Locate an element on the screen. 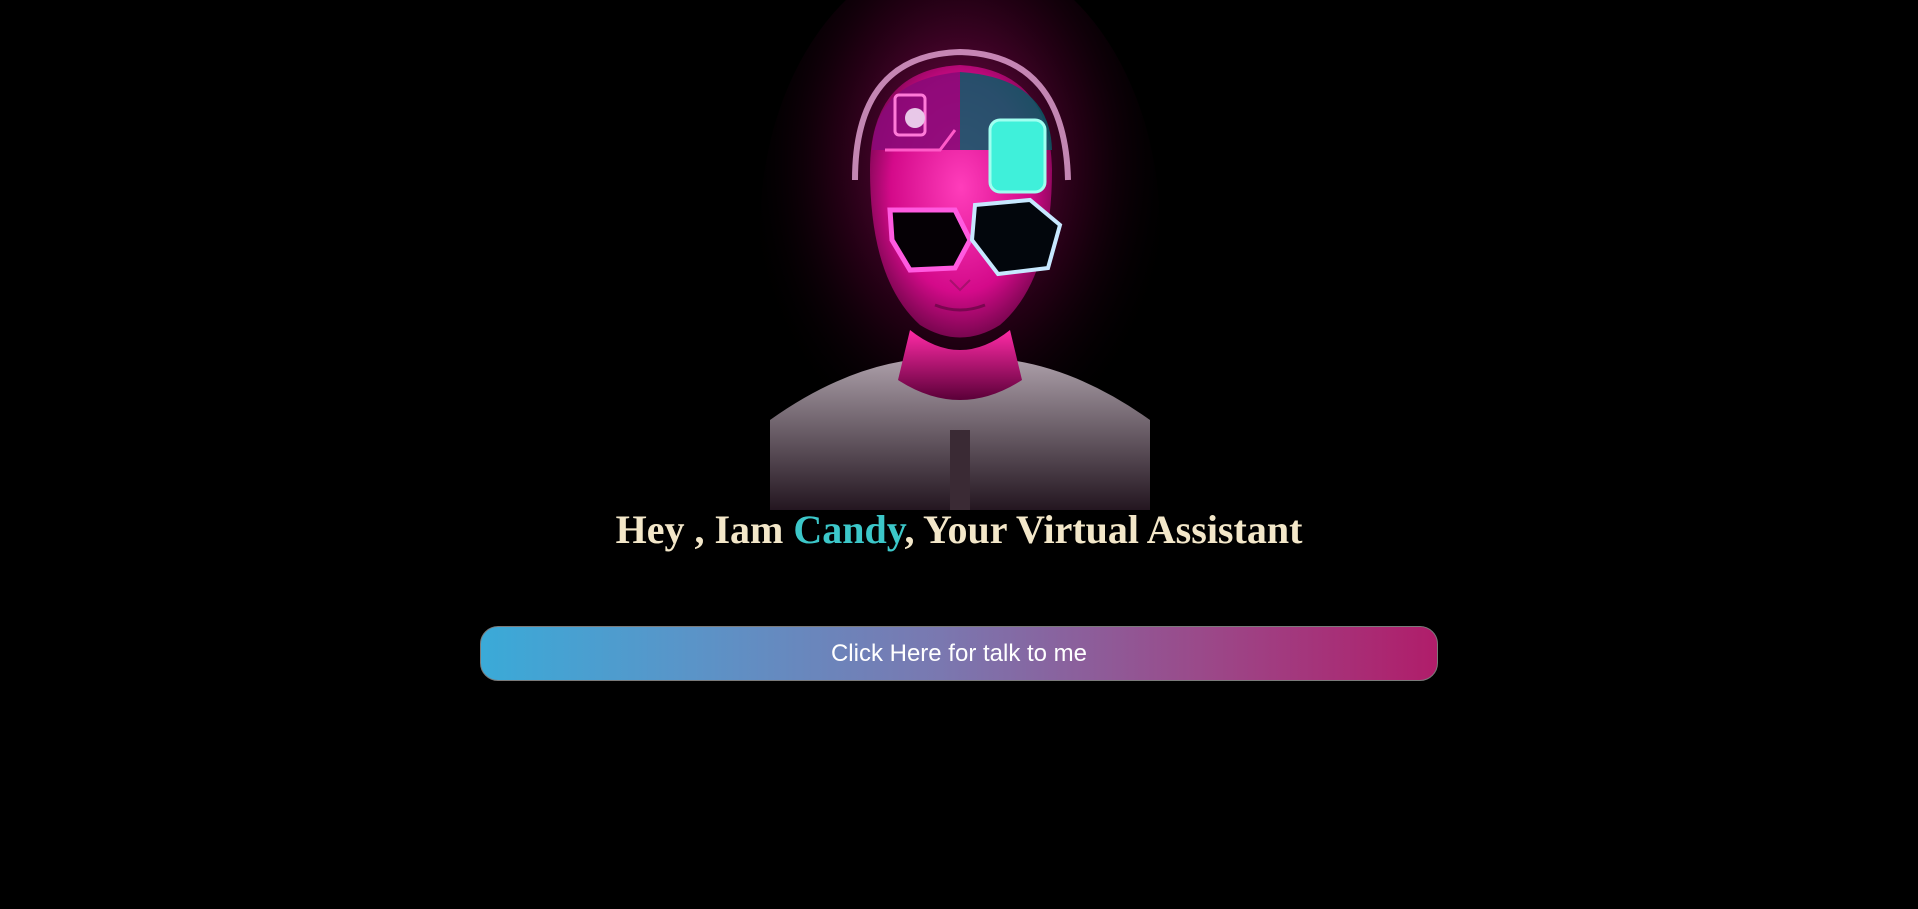 Image resolution: width=1918 pixels, height=909 pixels. greeting-heading: Hey , Iam Candy, Your Virtual Assistant is located at coordinates (959, 529).